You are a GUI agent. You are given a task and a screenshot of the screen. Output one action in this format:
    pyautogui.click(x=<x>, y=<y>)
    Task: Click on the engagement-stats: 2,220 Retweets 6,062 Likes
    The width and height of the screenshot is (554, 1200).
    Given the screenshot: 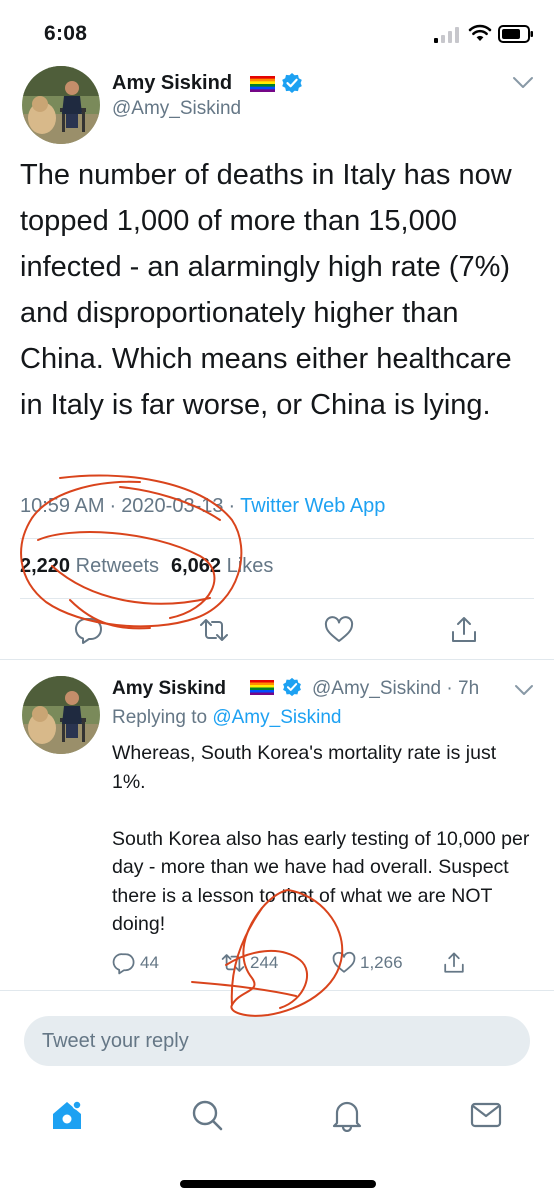 What is the action you would take?
    pyautogui.click(x=146, y=566)
    